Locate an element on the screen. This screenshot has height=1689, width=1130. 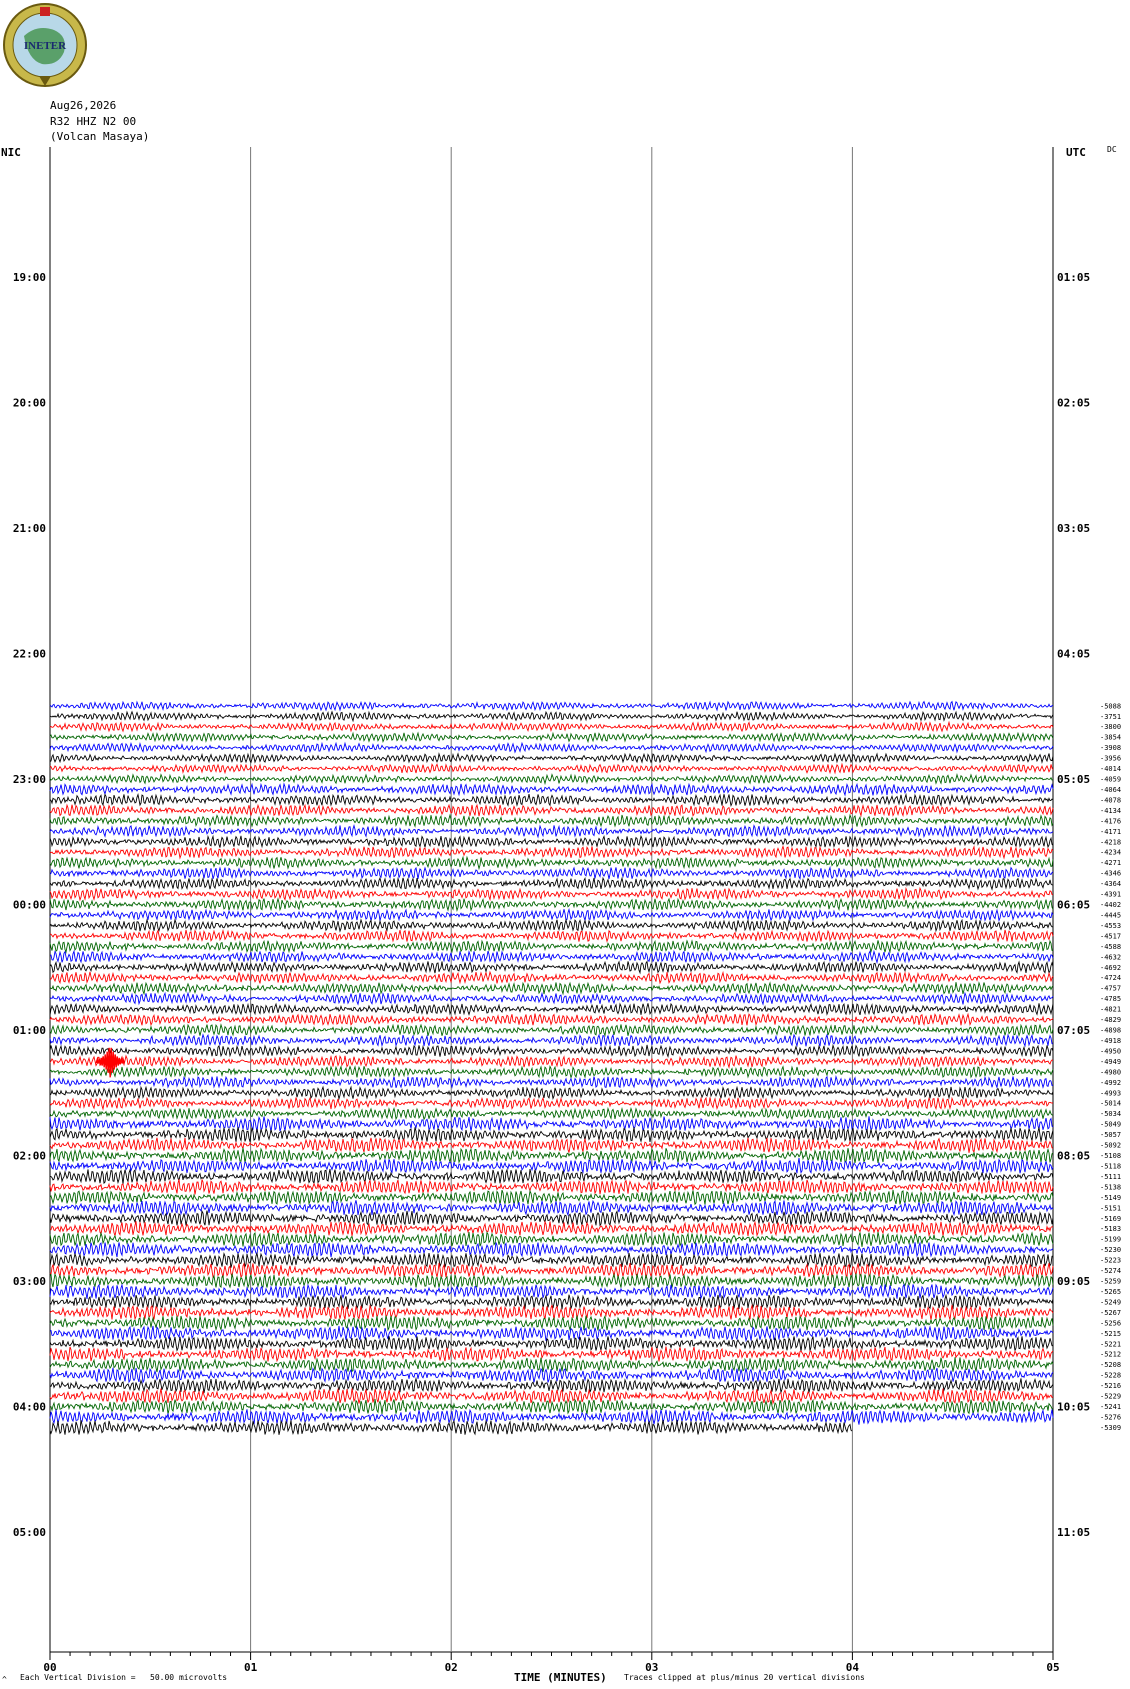
dc-offset-label: -5228 is located at coordinates (1110, 1376).